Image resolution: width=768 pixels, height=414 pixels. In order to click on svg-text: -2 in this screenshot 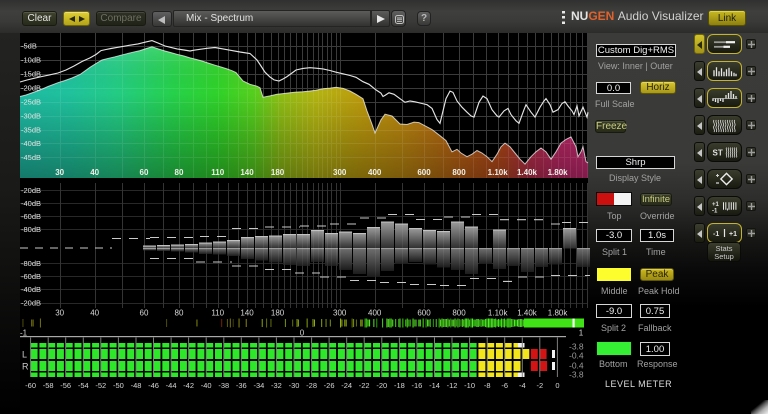, I will do `click(539, 385)`.